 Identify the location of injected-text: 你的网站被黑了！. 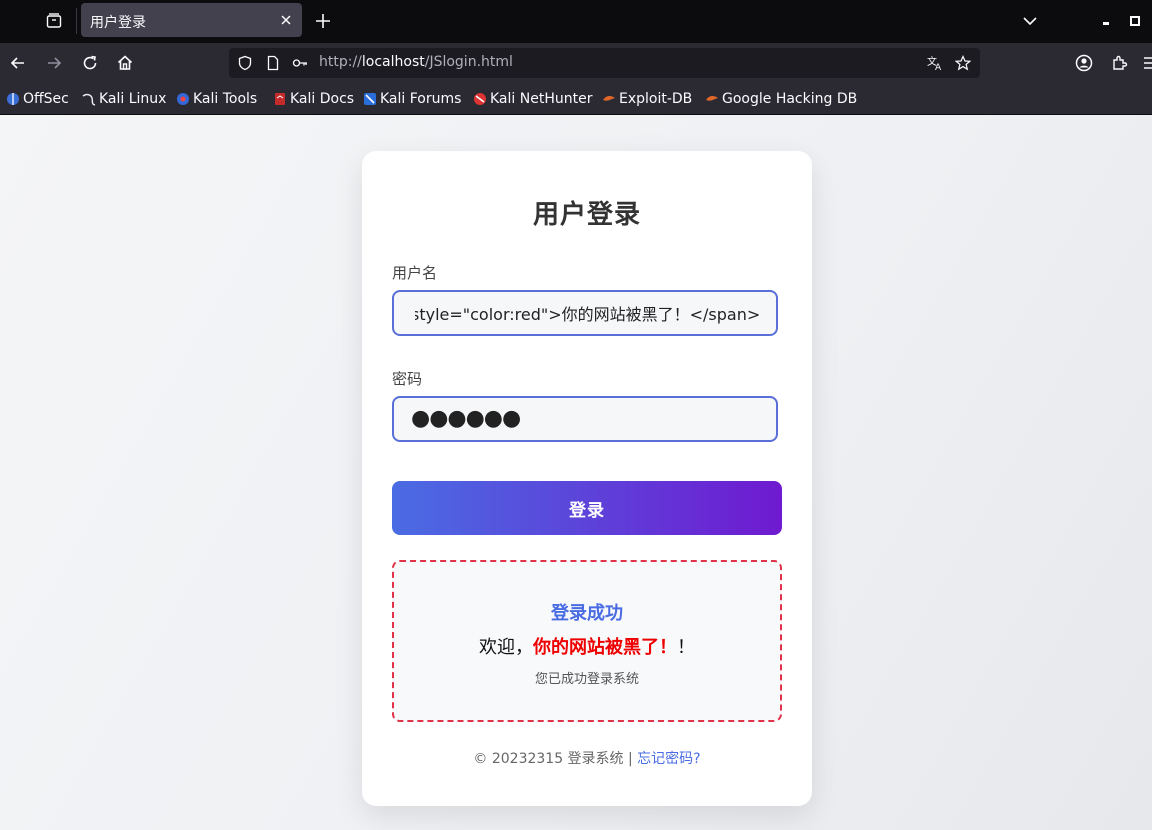
(605, 647).